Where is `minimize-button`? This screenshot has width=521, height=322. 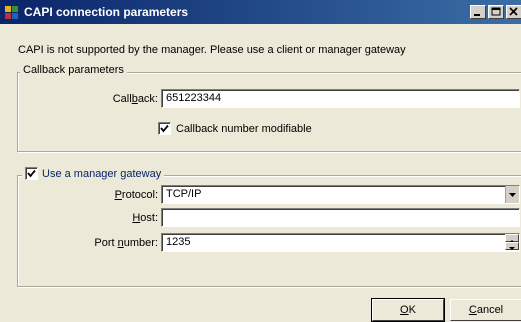
minimize-button is located at coordinates (478, 12).